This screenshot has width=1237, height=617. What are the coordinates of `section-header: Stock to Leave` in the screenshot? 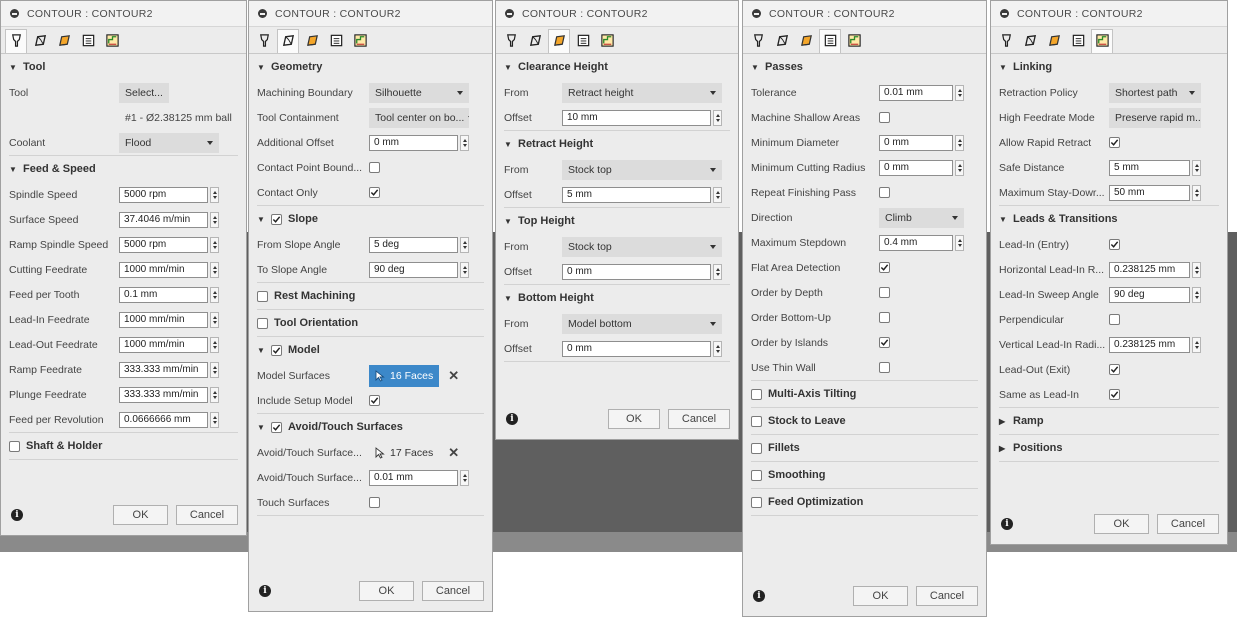 It's located at (864, 421).